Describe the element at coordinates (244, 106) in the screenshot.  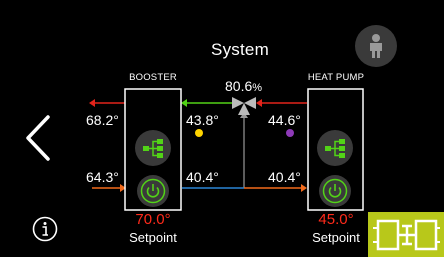
I see `mixing-valve-icon` at that location.